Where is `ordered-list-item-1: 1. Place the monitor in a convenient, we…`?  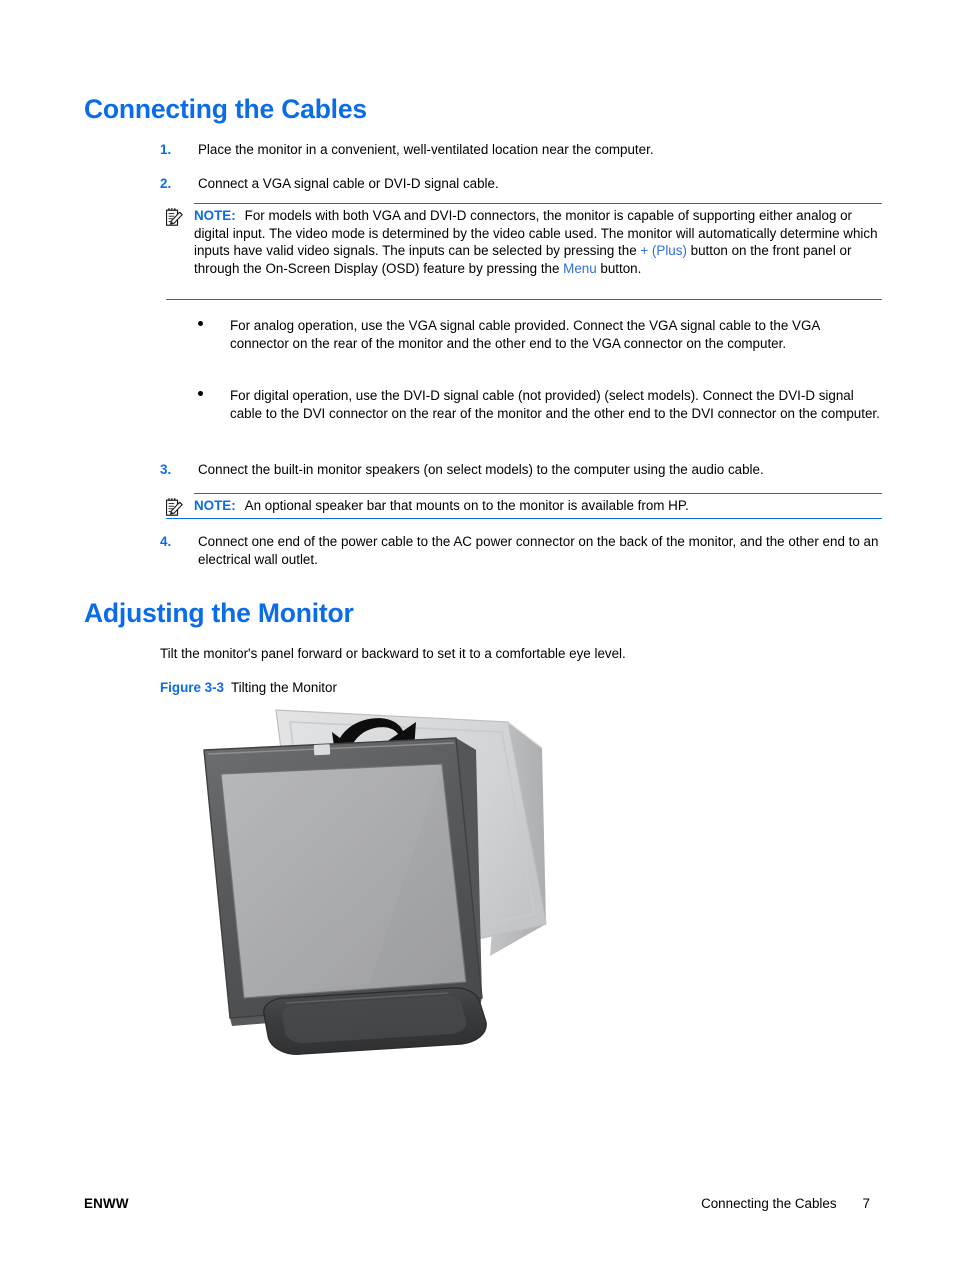
ordered-list-item-1: 1. Place the monitor in a convenient, we… is located at coordinates (521, 150).